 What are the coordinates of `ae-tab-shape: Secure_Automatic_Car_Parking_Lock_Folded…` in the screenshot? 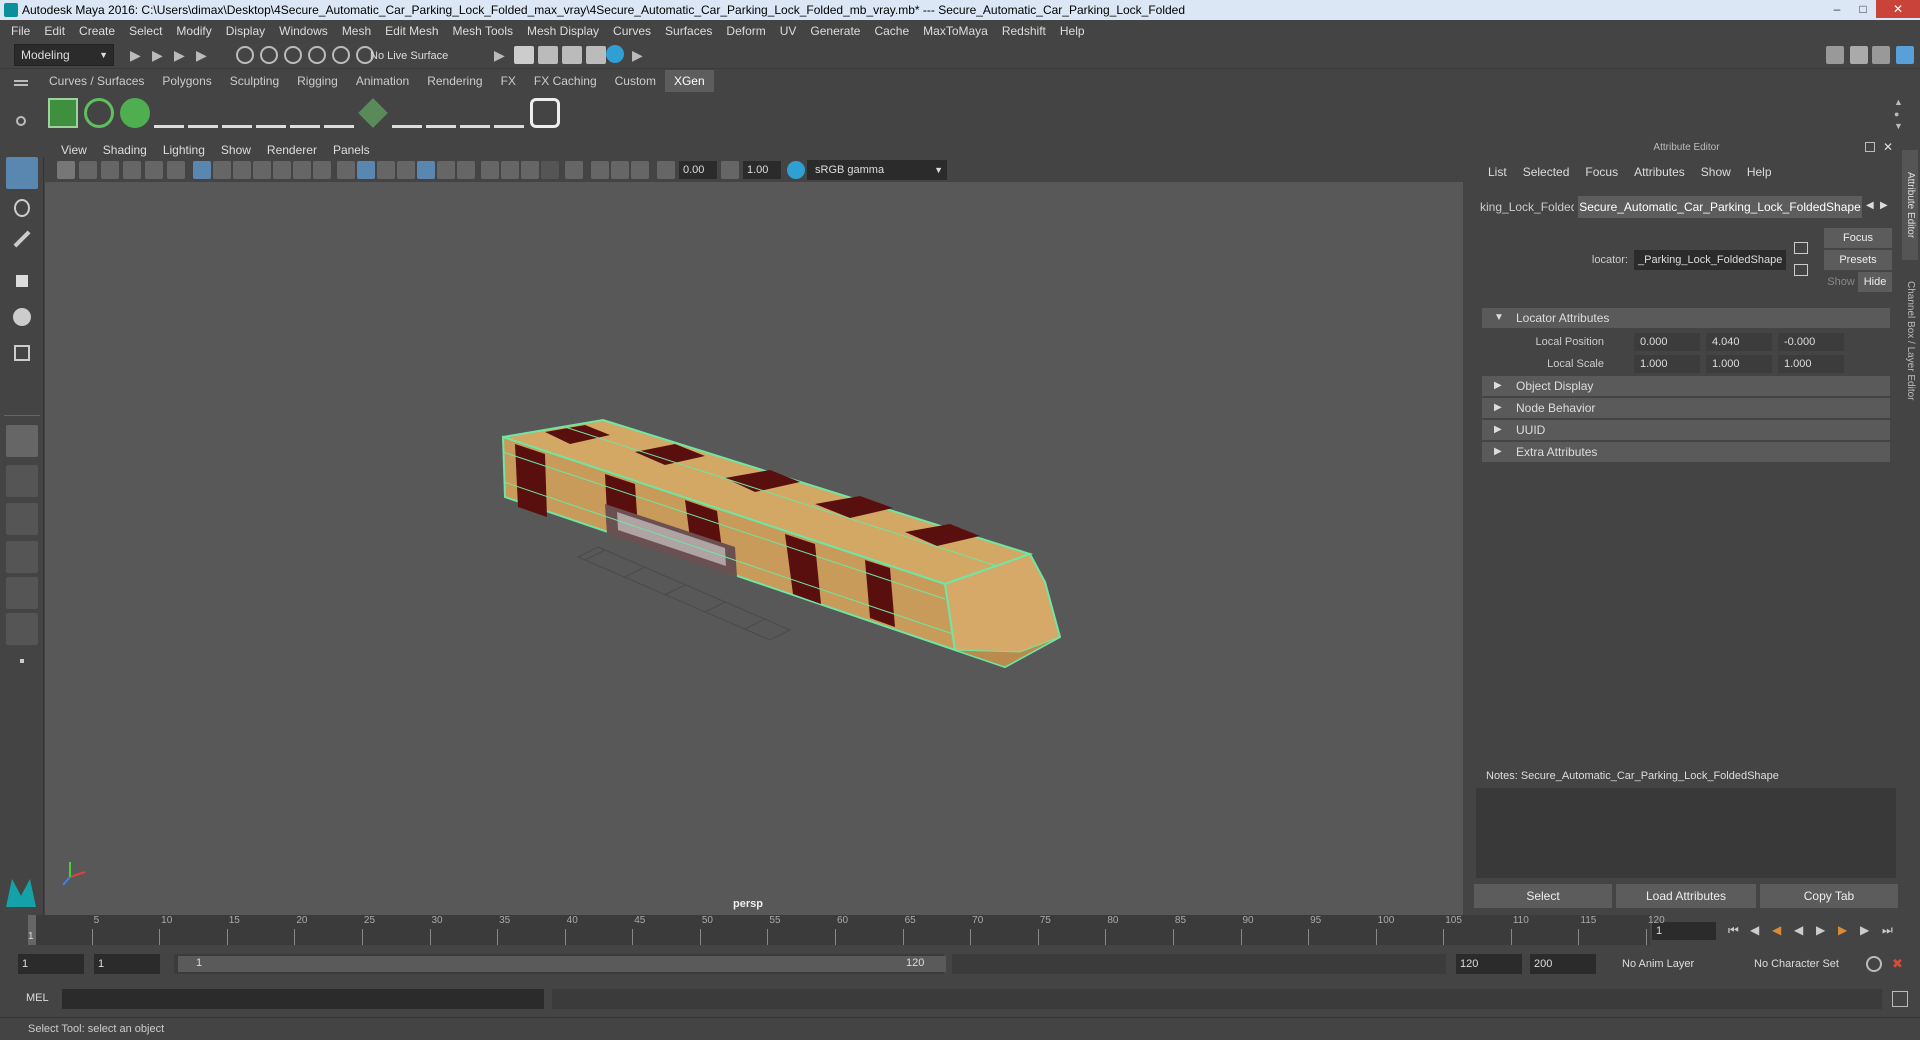 It's located at (1720, 207).